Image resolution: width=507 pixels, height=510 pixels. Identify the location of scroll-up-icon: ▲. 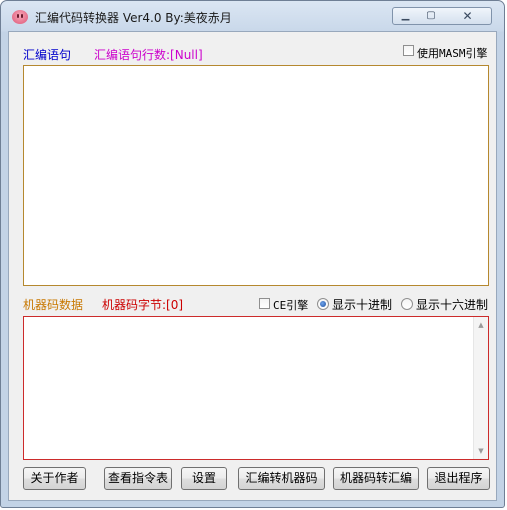
(481, 325).